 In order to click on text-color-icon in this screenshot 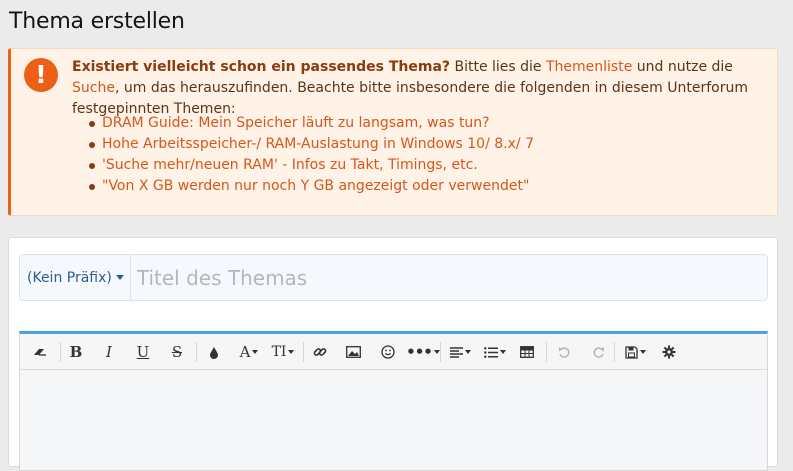, I will do `click(214, 352)`.